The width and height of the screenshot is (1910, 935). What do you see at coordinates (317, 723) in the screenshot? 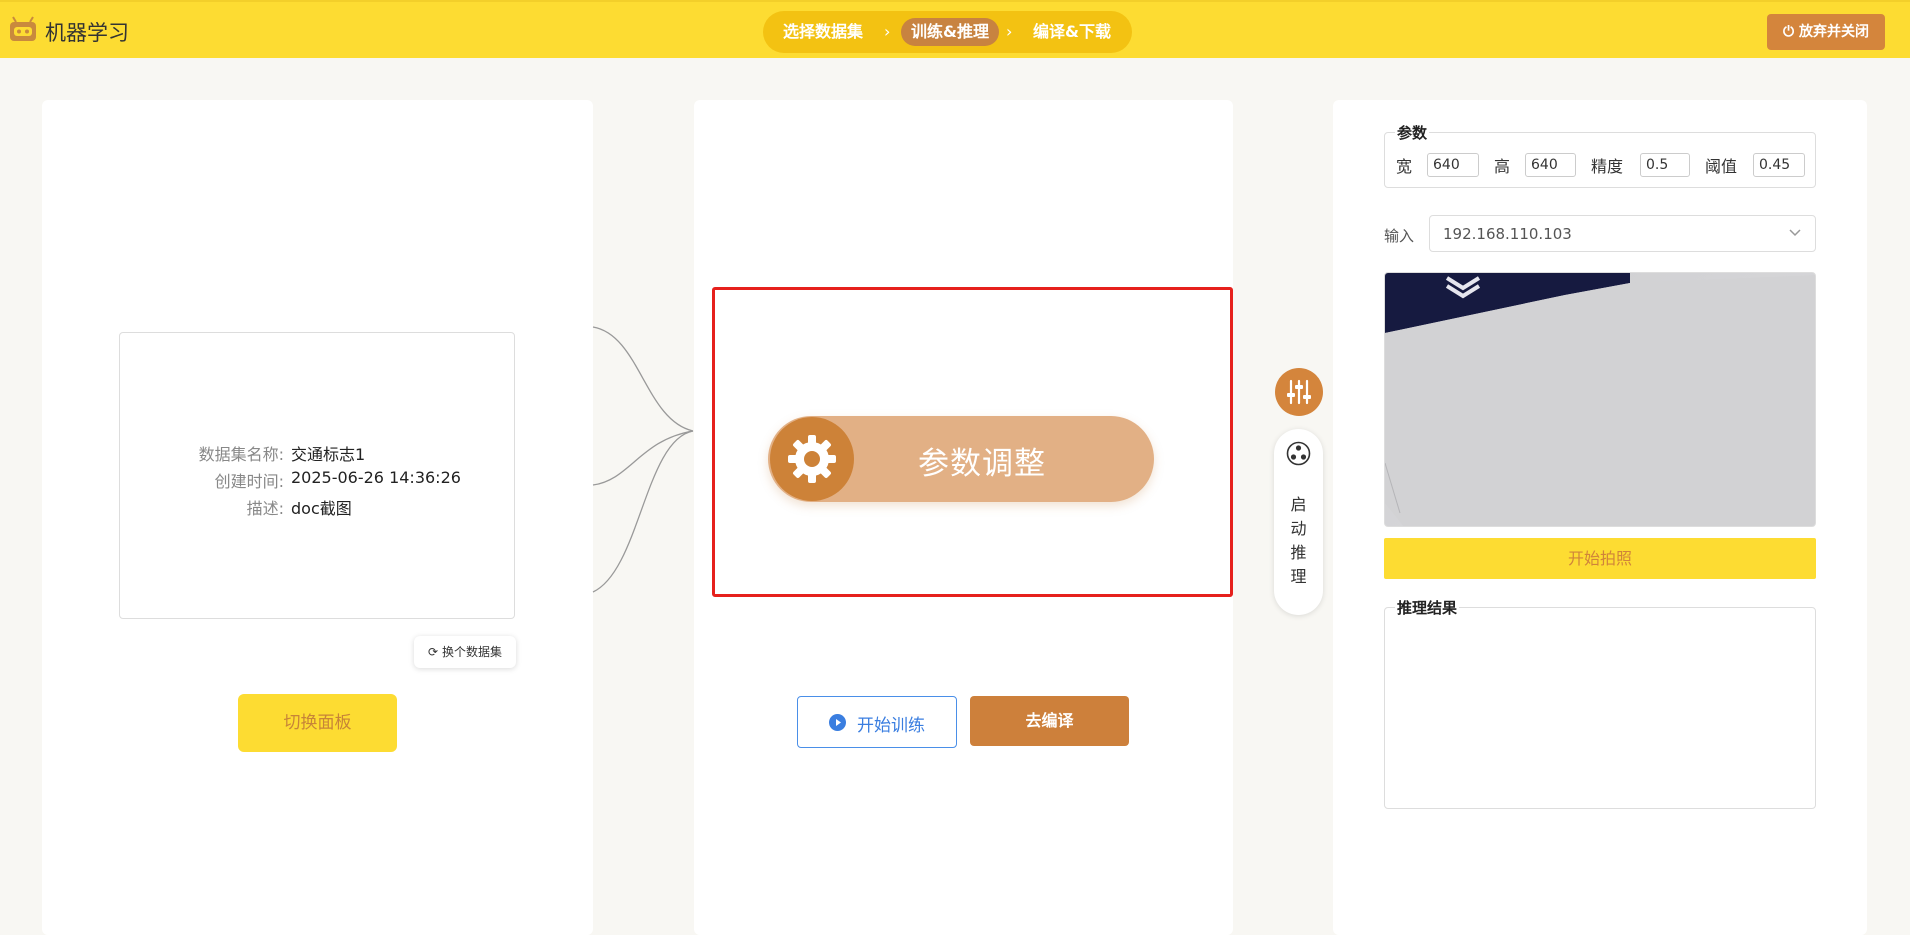
I see `switch-panel-button: 切换面板` at bounding box center [317, 723].